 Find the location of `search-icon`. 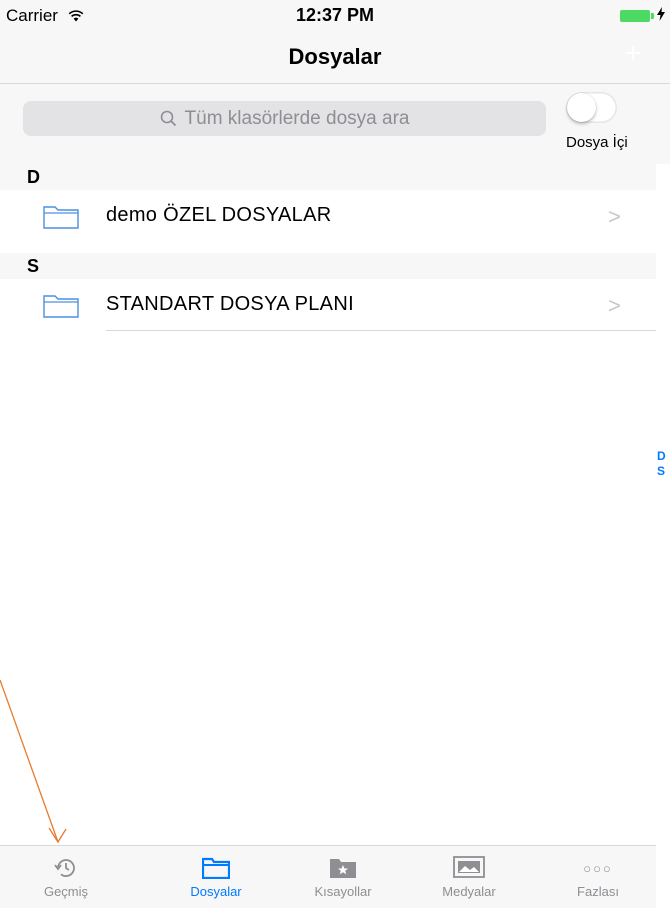

search-icon is located at coordinates (168, 118).